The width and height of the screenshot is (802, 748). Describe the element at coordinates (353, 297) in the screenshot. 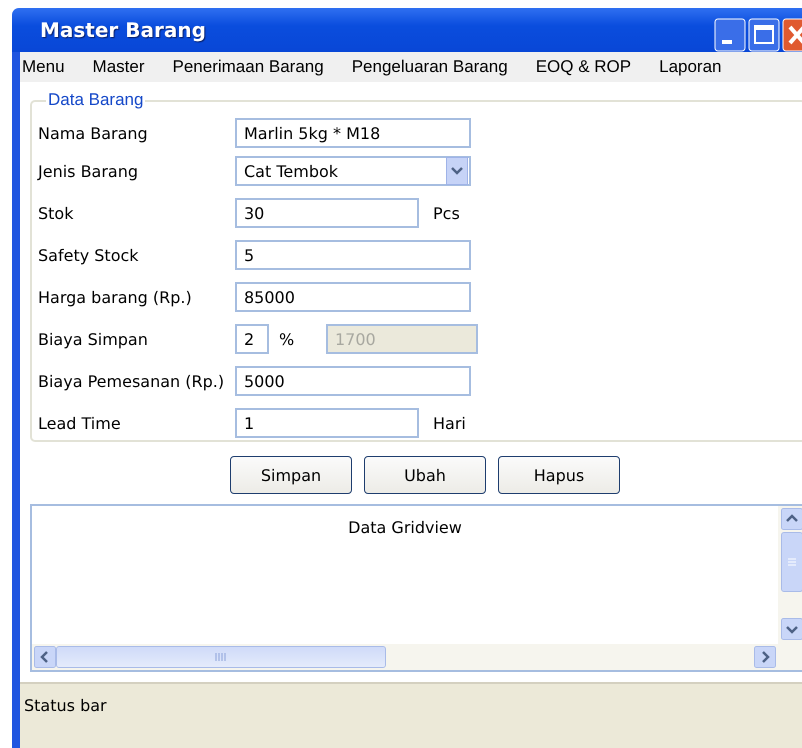

I see `input-field: 85000` at that location.